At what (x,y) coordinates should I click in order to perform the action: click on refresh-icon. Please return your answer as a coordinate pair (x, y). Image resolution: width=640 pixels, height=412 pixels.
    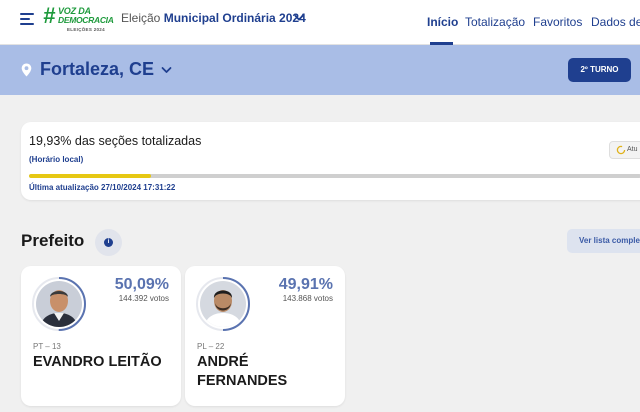
    Looking at the image, I should click on (621, 150).